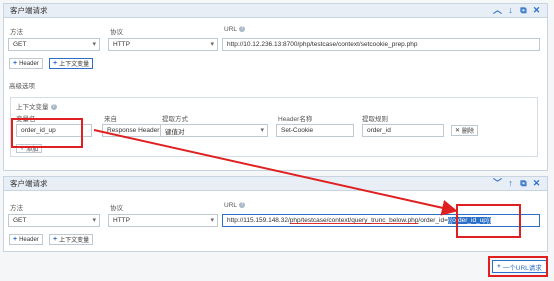 This screenshot has height=281, width=554. What do you see at coordinates (275, 184) in the screenshot?
I see `panel-header: 客户端请求 ﹀ ↑ ⧉ ✕` at bounding box center [275, 184].